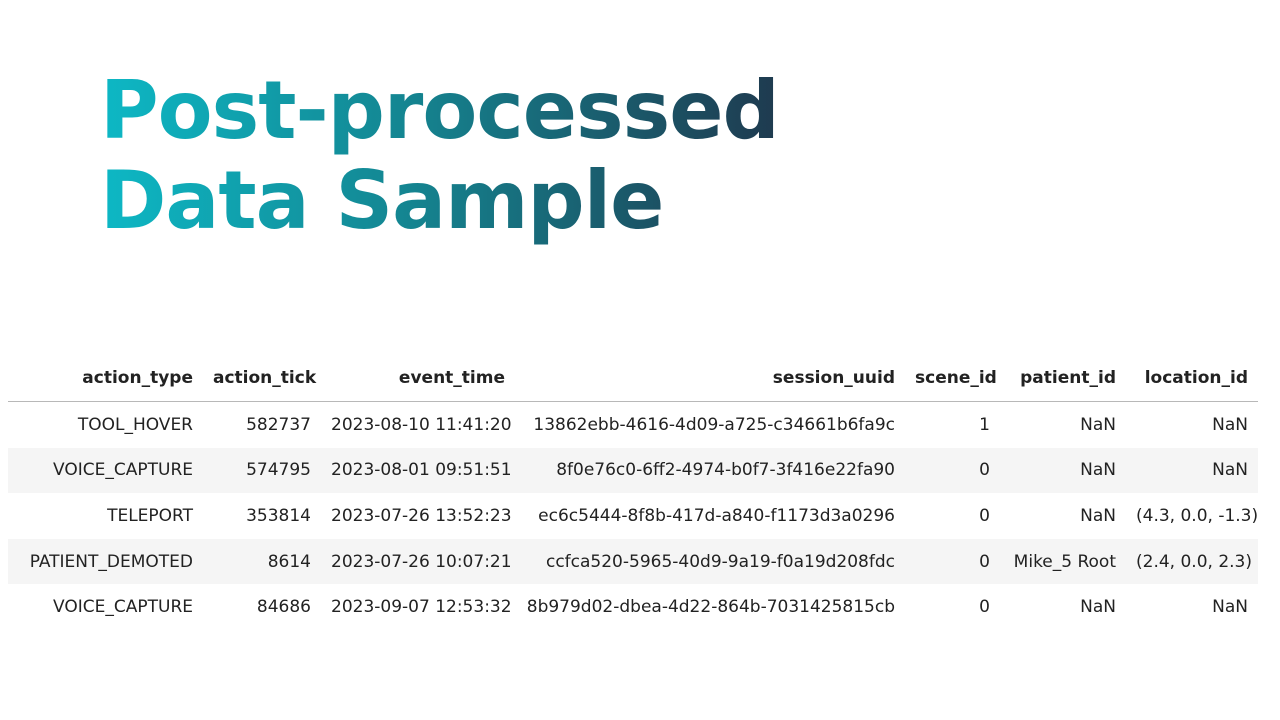 Image resolution: width=1280 pixels, height=720 pixels. I want to click on cell-action-type: TOOL_HOVER, so click(135, 424).